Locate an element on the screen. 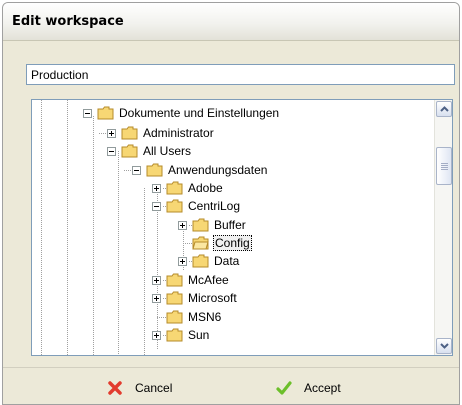 This screenshot has height=405, width=462. tree-node-msn6: MSN6 is located at coordinates (187, 317).